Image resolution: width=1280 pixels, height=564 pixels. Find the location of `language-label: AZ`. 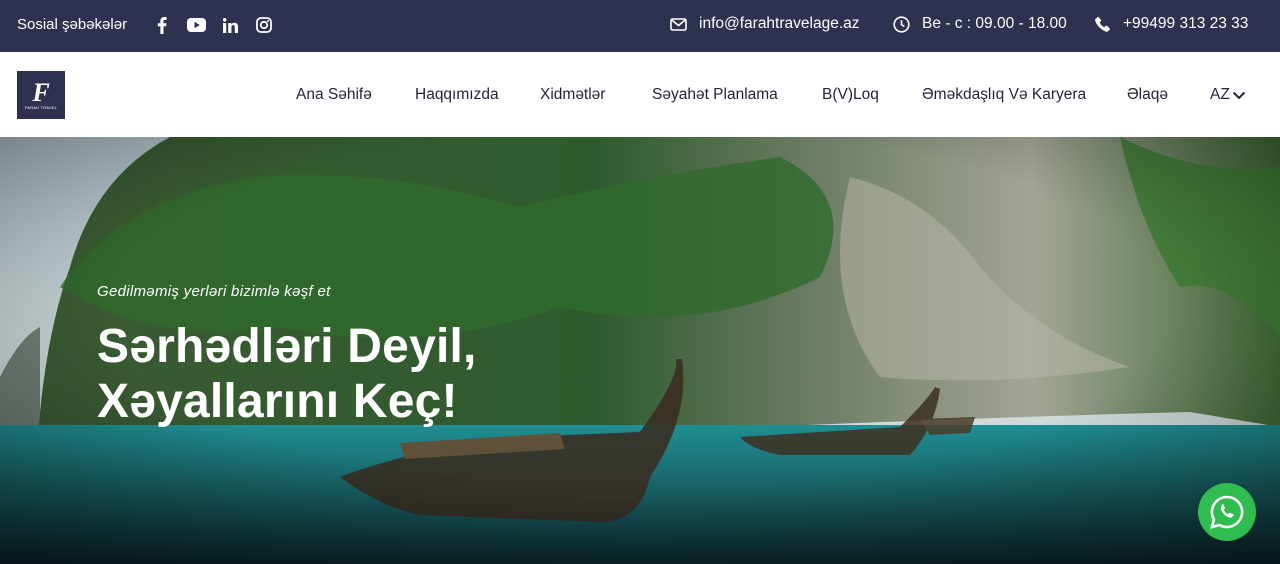

language-label: AZ is located at coordinates (1220, 94).